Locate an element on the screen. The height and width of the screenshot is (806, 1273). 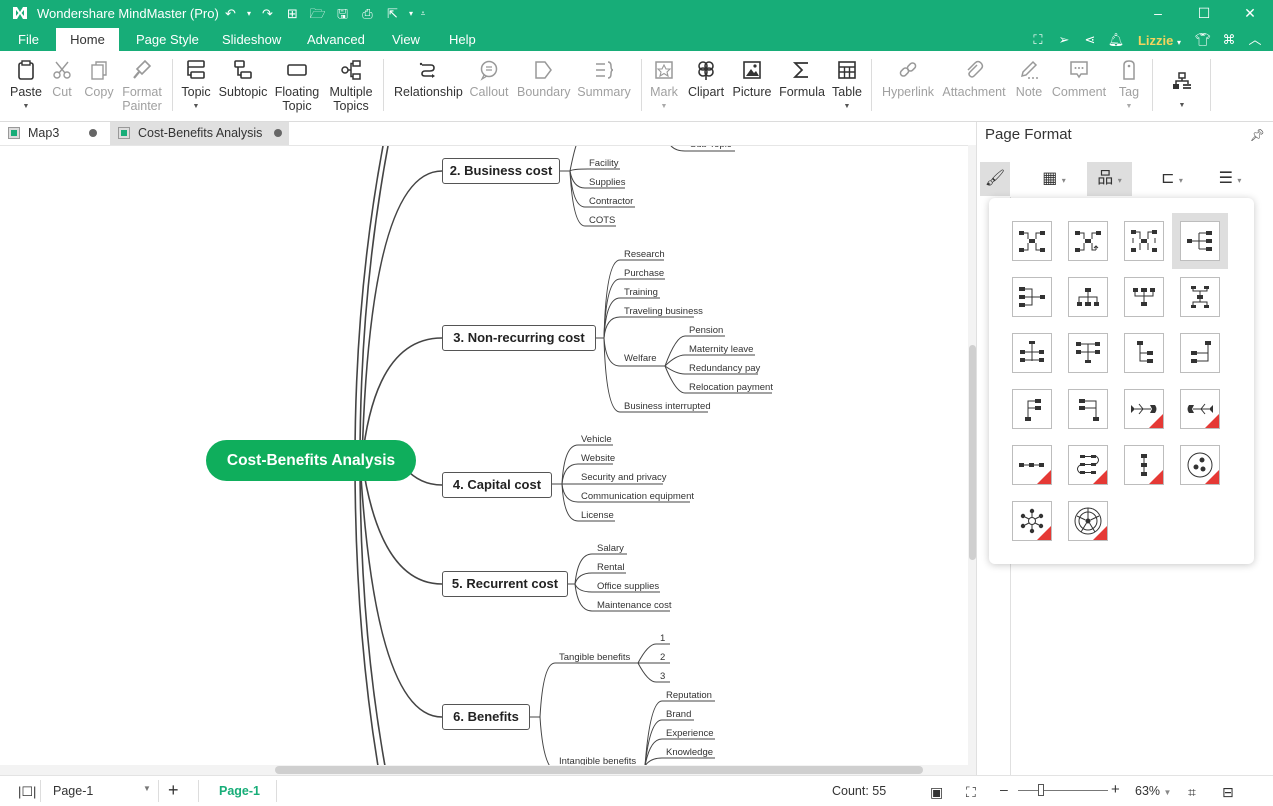
tab-home: Home is located at coordinates (87, 39).